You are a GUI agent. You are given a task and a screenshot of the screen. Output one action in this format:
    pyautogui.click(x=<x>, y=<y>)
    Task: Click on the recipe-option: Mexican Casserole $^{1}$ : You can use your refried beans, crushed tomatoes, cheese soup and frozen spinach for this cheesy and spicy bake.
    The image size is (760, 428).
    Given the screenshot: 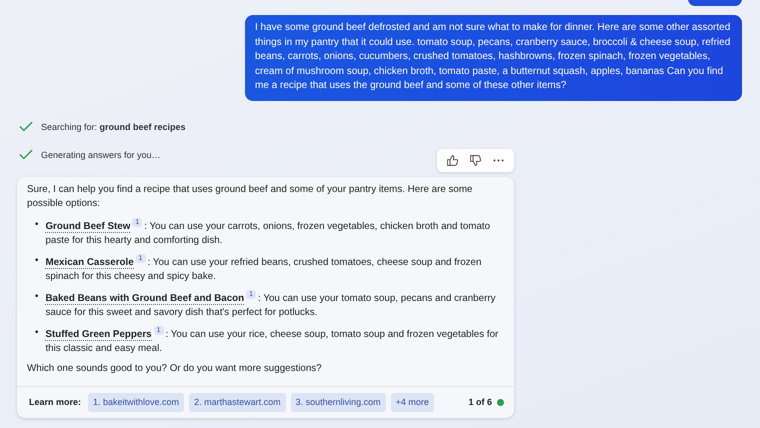 What is the action you would take?
    pyautogui.click(x=274, y=269)
    